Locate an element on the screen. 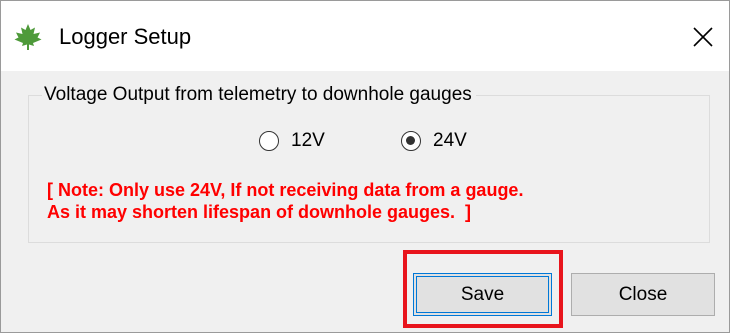 The width and height of the screenshot is (730, 333). radio-24v: 24V is located at coordinates (434, 141).